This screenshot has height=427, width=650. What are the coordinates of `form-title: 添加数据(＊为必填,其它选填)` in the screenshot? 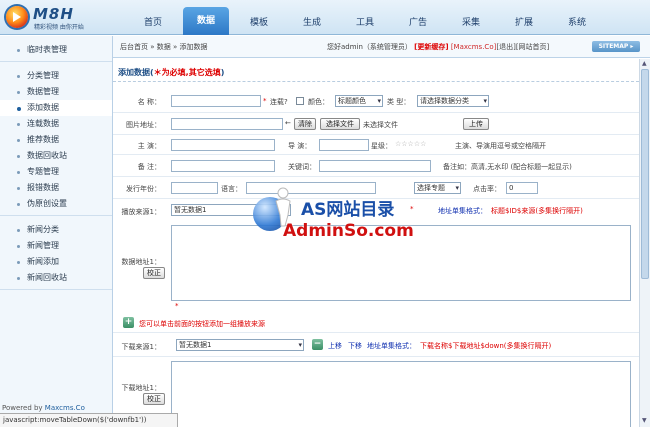 It's located at (376, 73).